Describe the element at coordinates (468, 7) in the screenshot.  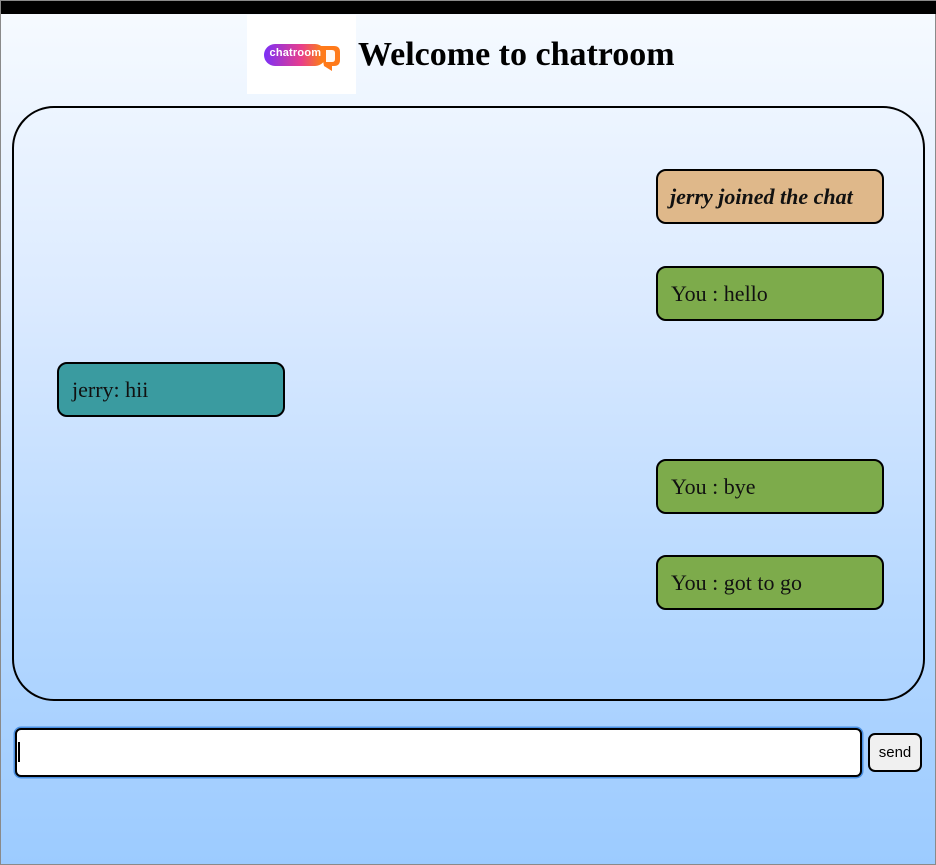
I see `window-top-bar` at that location.